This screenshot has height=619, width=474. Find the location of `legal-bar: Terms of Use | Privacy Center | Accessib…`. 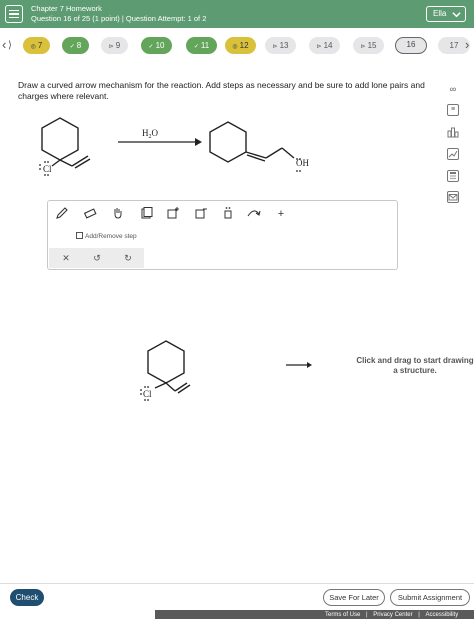

legal-bar: Terms of Use | Privacy Center | Accessib… is located at coordinates (314, 614).